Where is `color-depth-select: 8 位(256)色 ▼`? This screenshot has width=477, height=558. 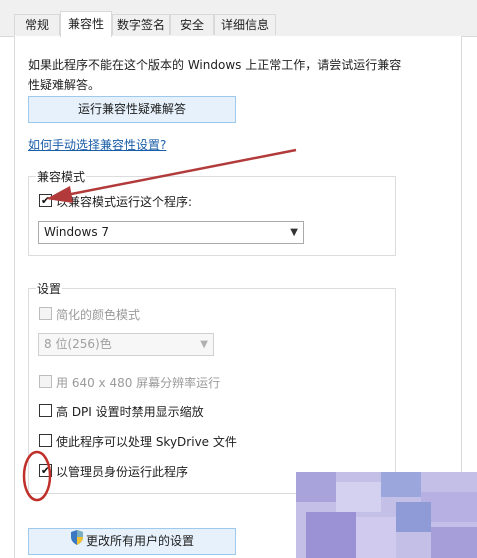 color-depth-select: 8 位(256)色 ▼ is located at coordinates (126, 344).